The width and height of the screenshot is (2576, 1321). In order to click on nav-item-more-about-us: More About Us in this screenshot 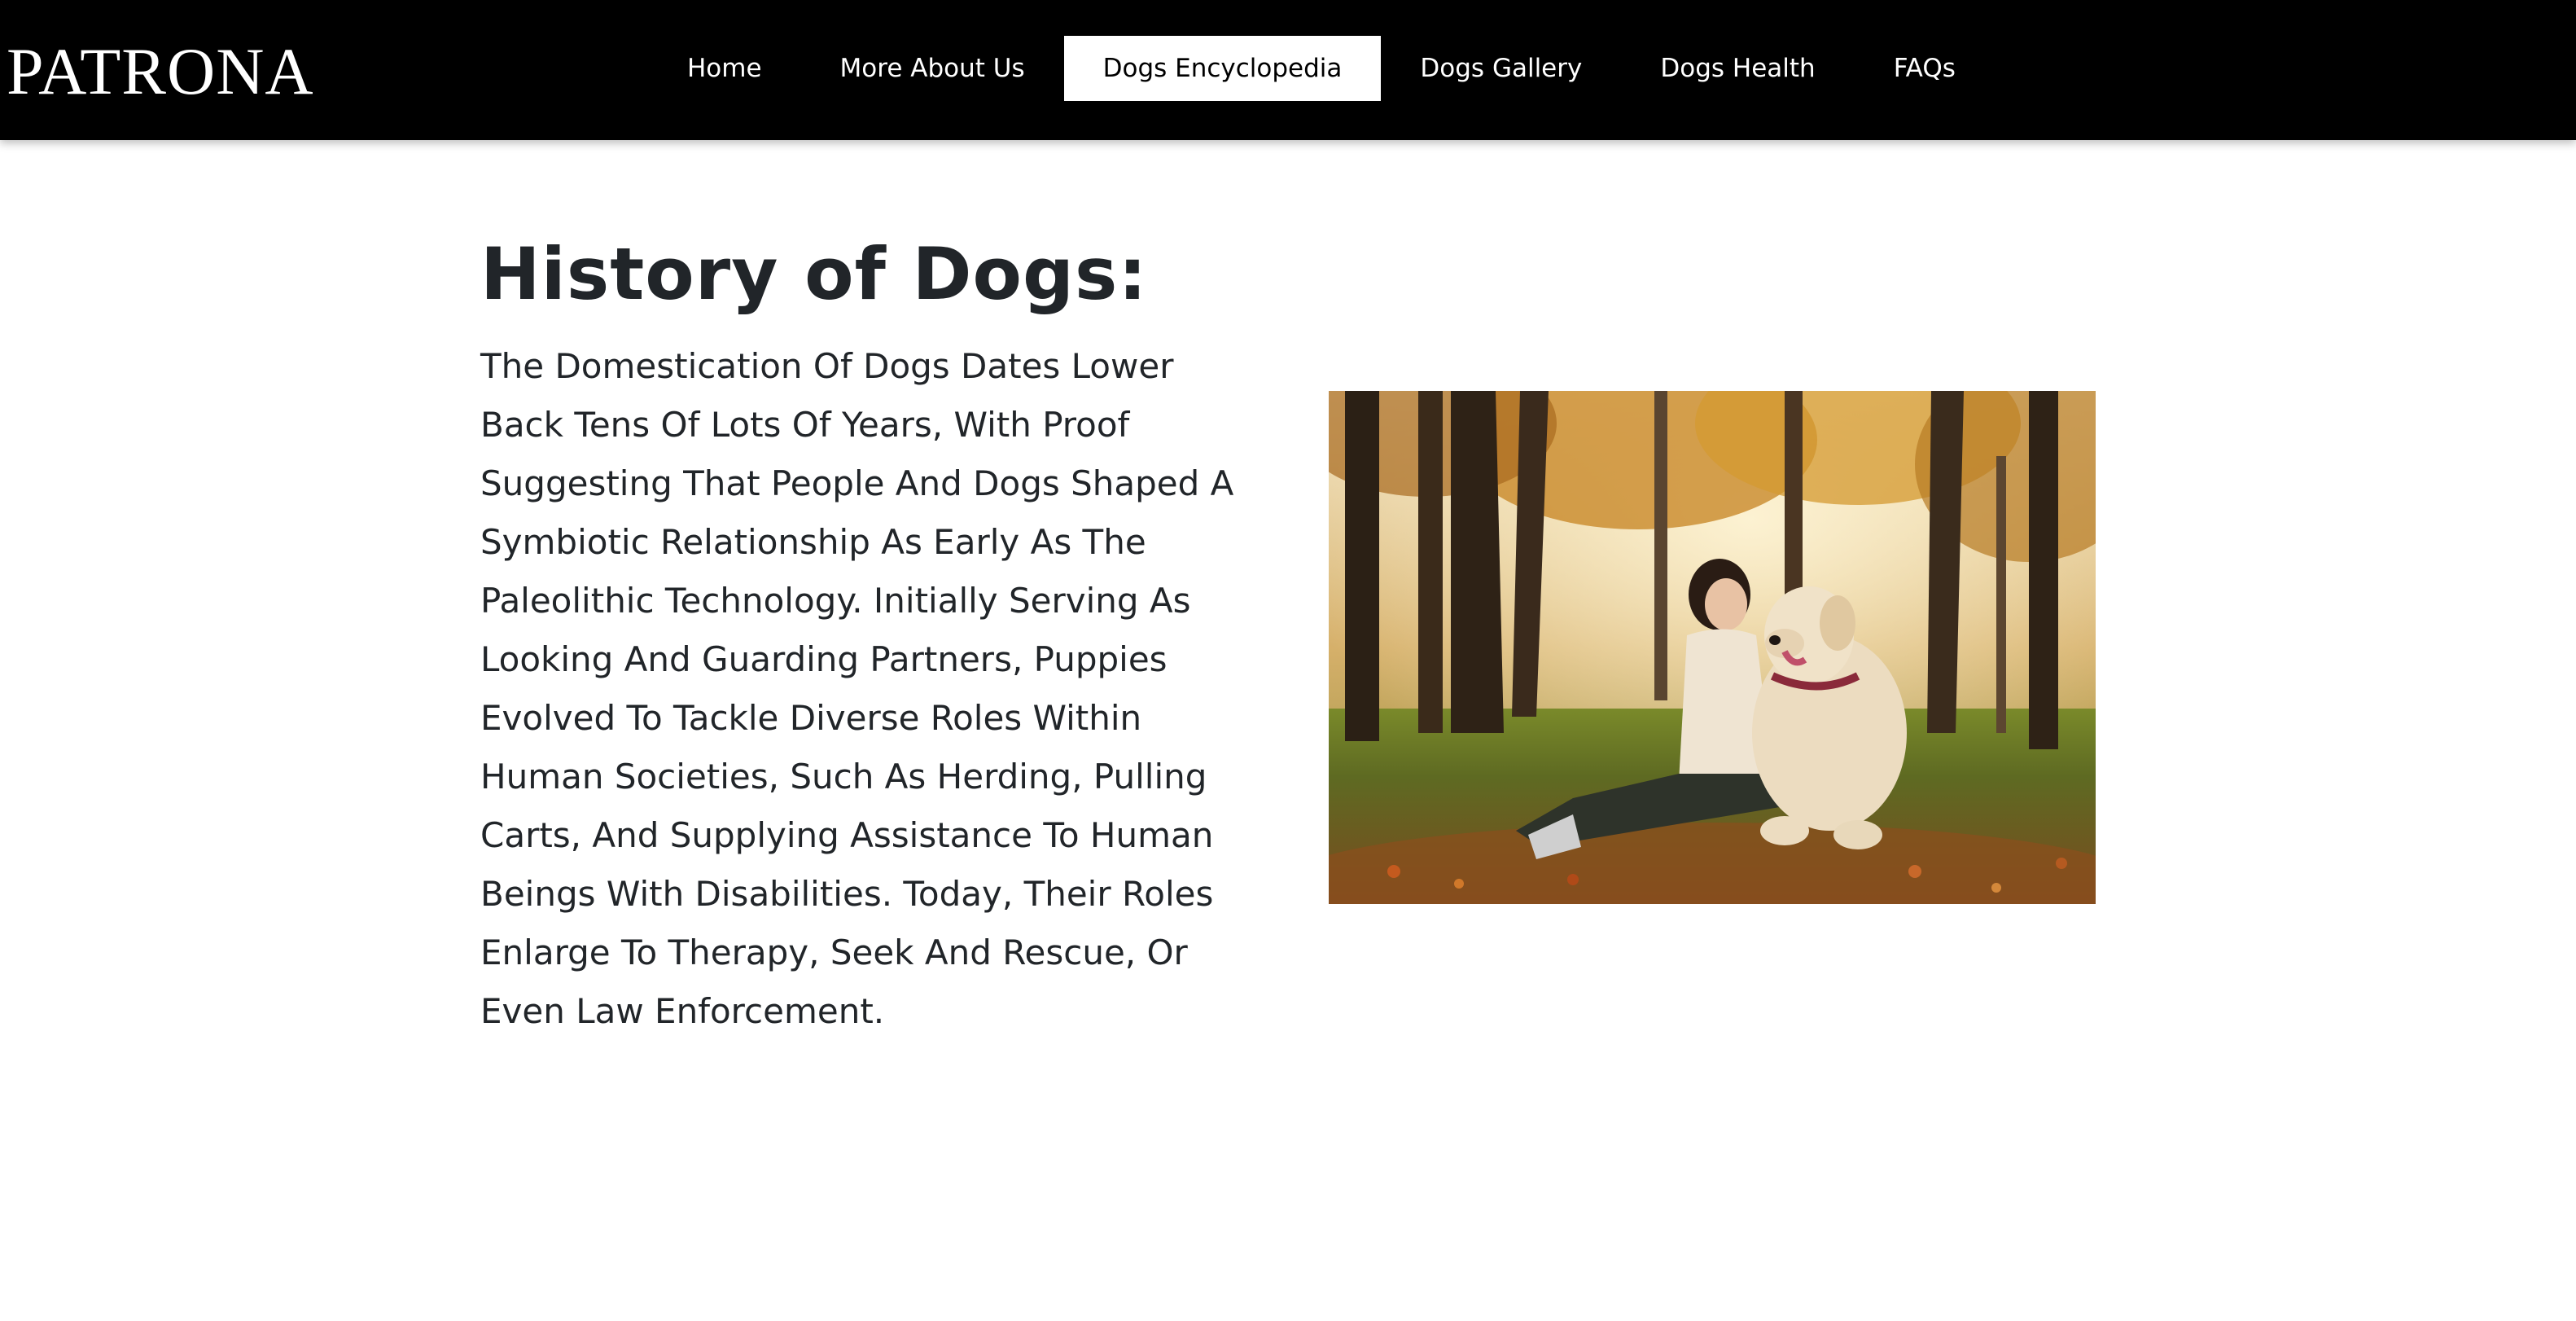, I will do `click(932, 69)`.